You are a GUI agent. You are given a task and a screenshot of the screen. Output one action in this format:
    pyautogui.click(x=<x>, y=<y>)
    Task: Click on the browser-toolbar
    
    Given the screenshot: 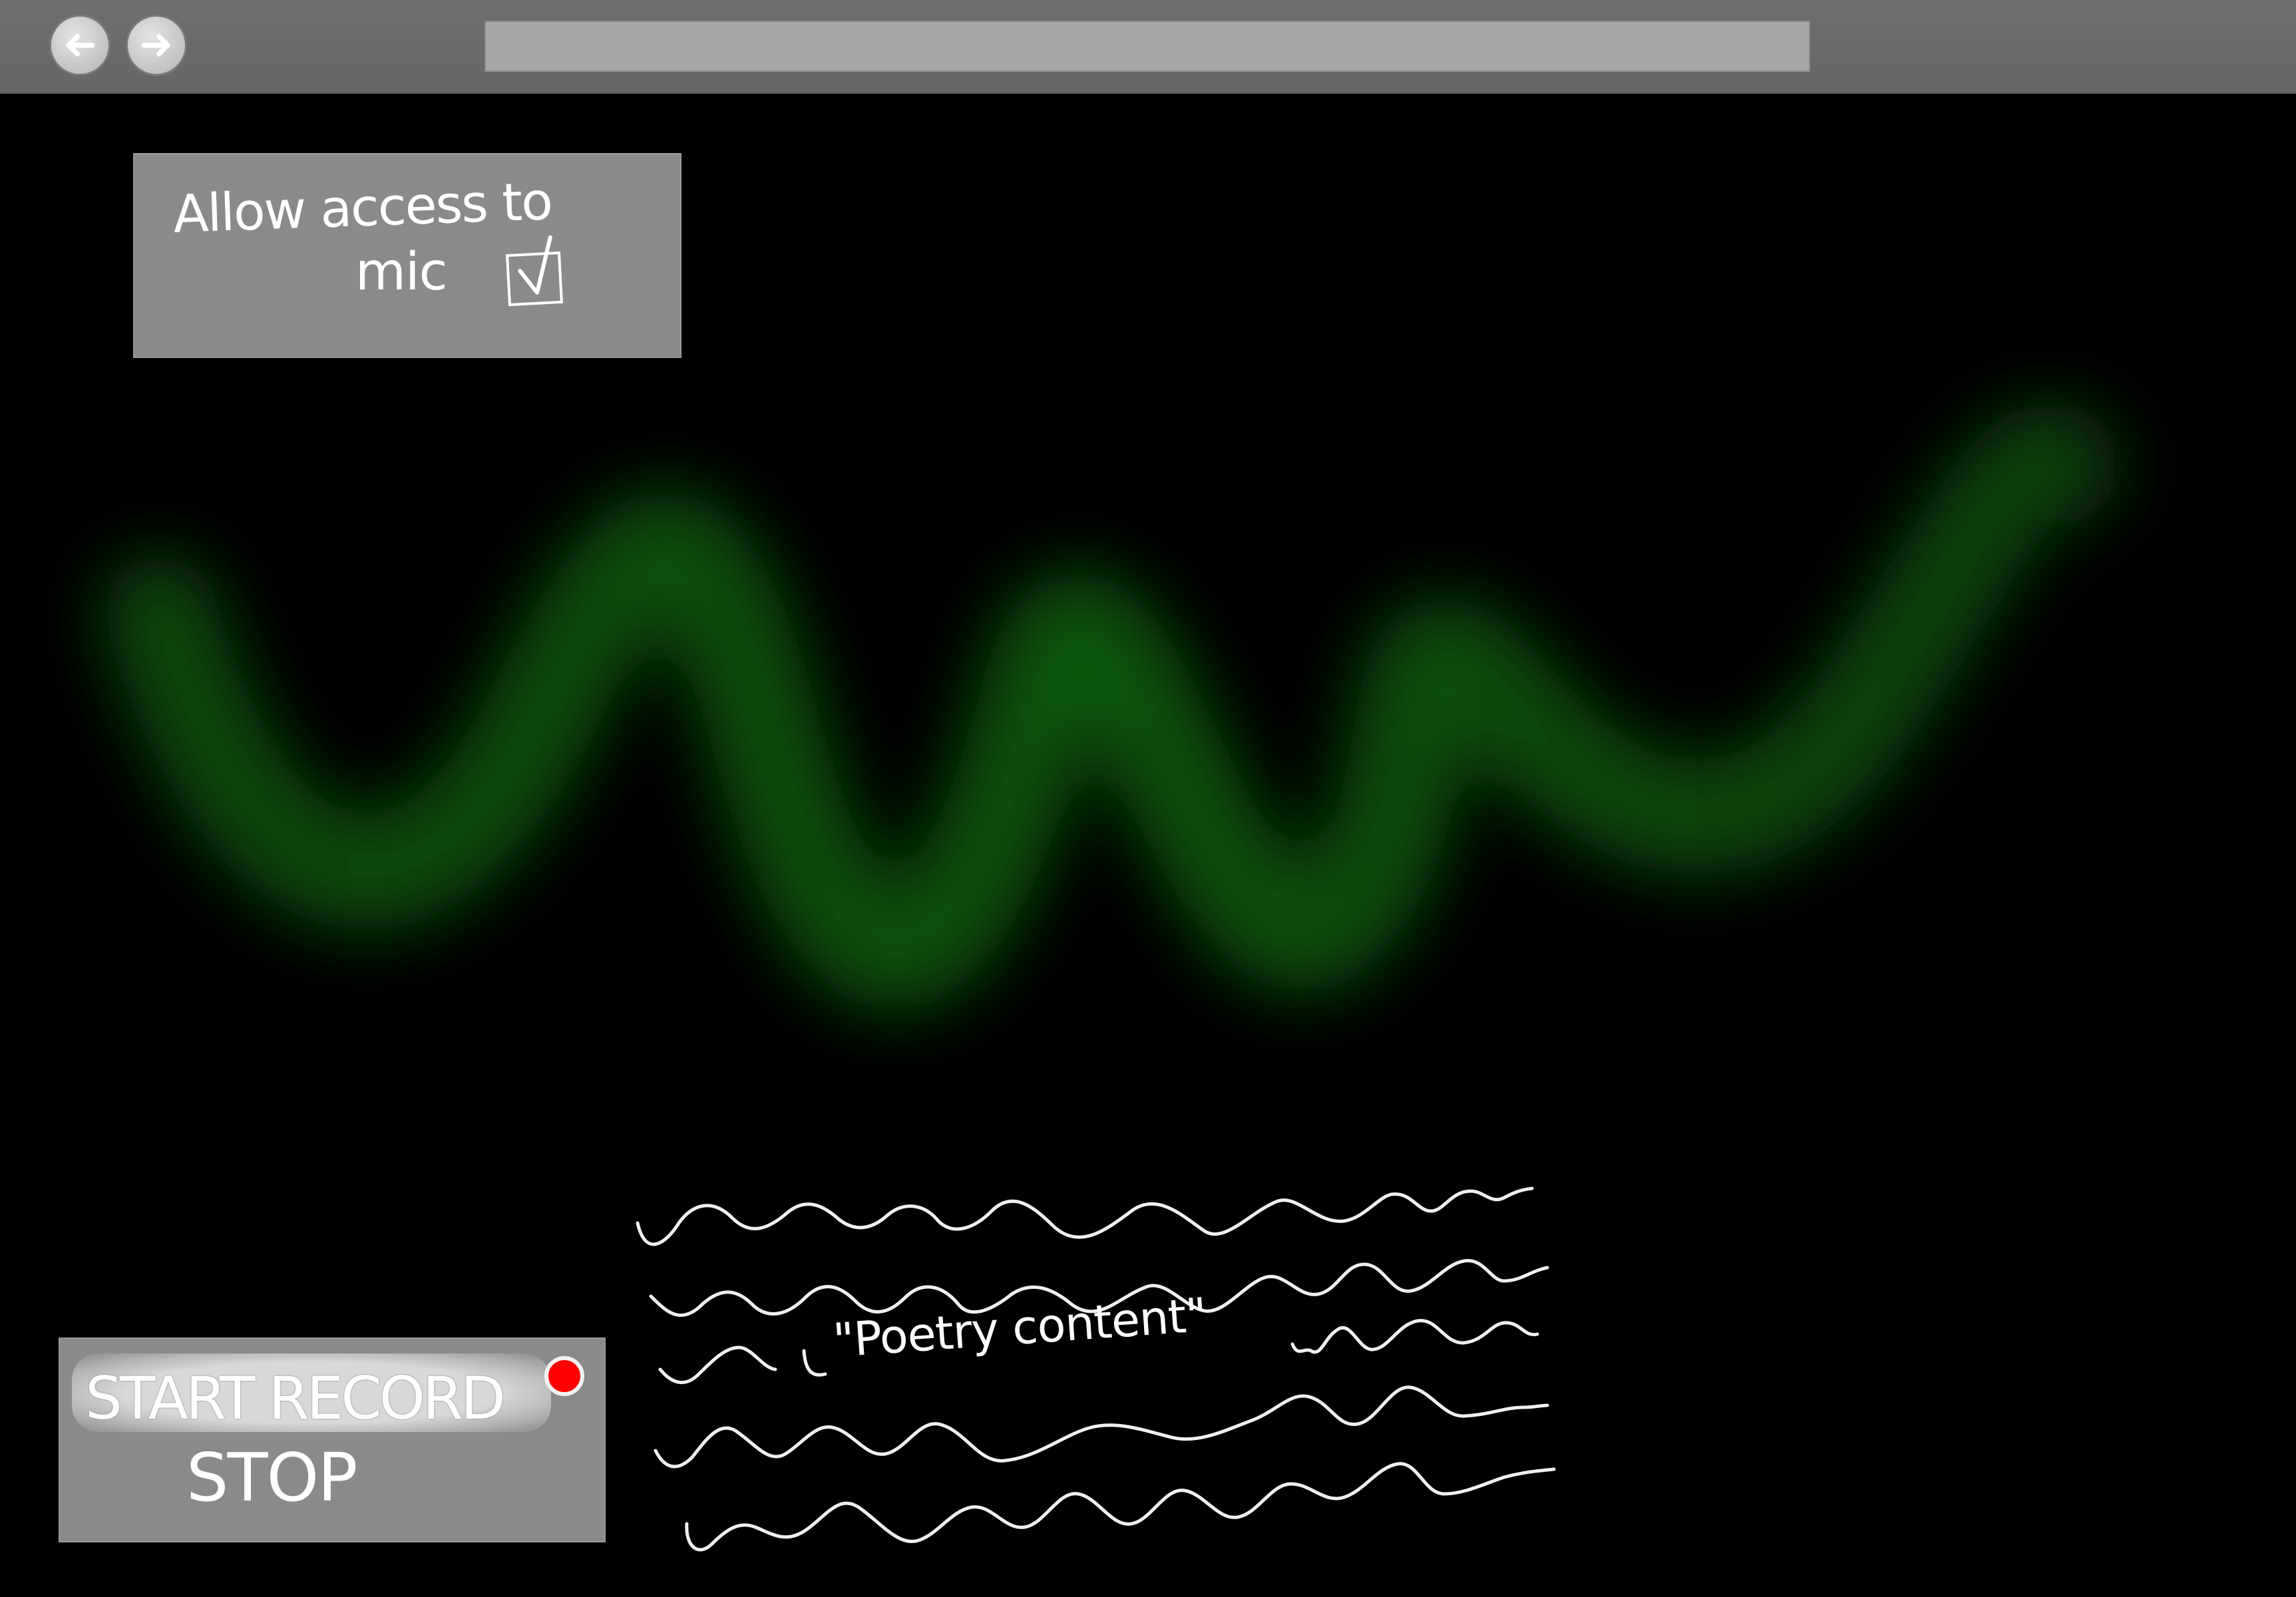 What is the action you would take?
    pyautogui.click(x=1148, y=47)
    